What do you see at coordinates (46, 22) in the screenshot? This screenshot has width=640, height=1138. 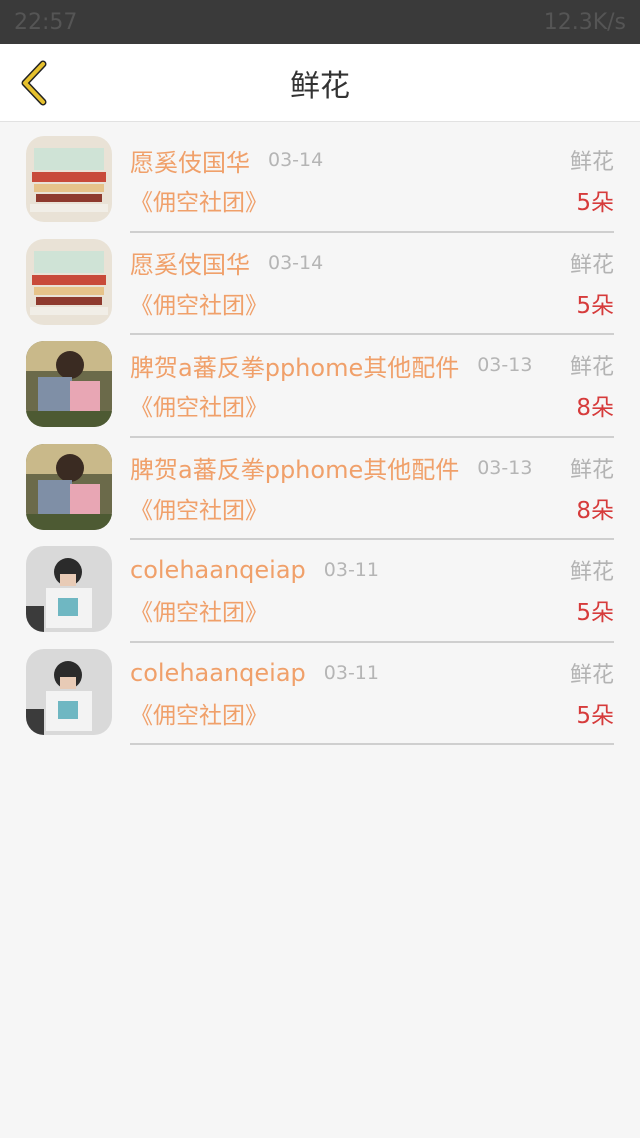 I see `status-time: 22:57` at bounding box center [46, 22].